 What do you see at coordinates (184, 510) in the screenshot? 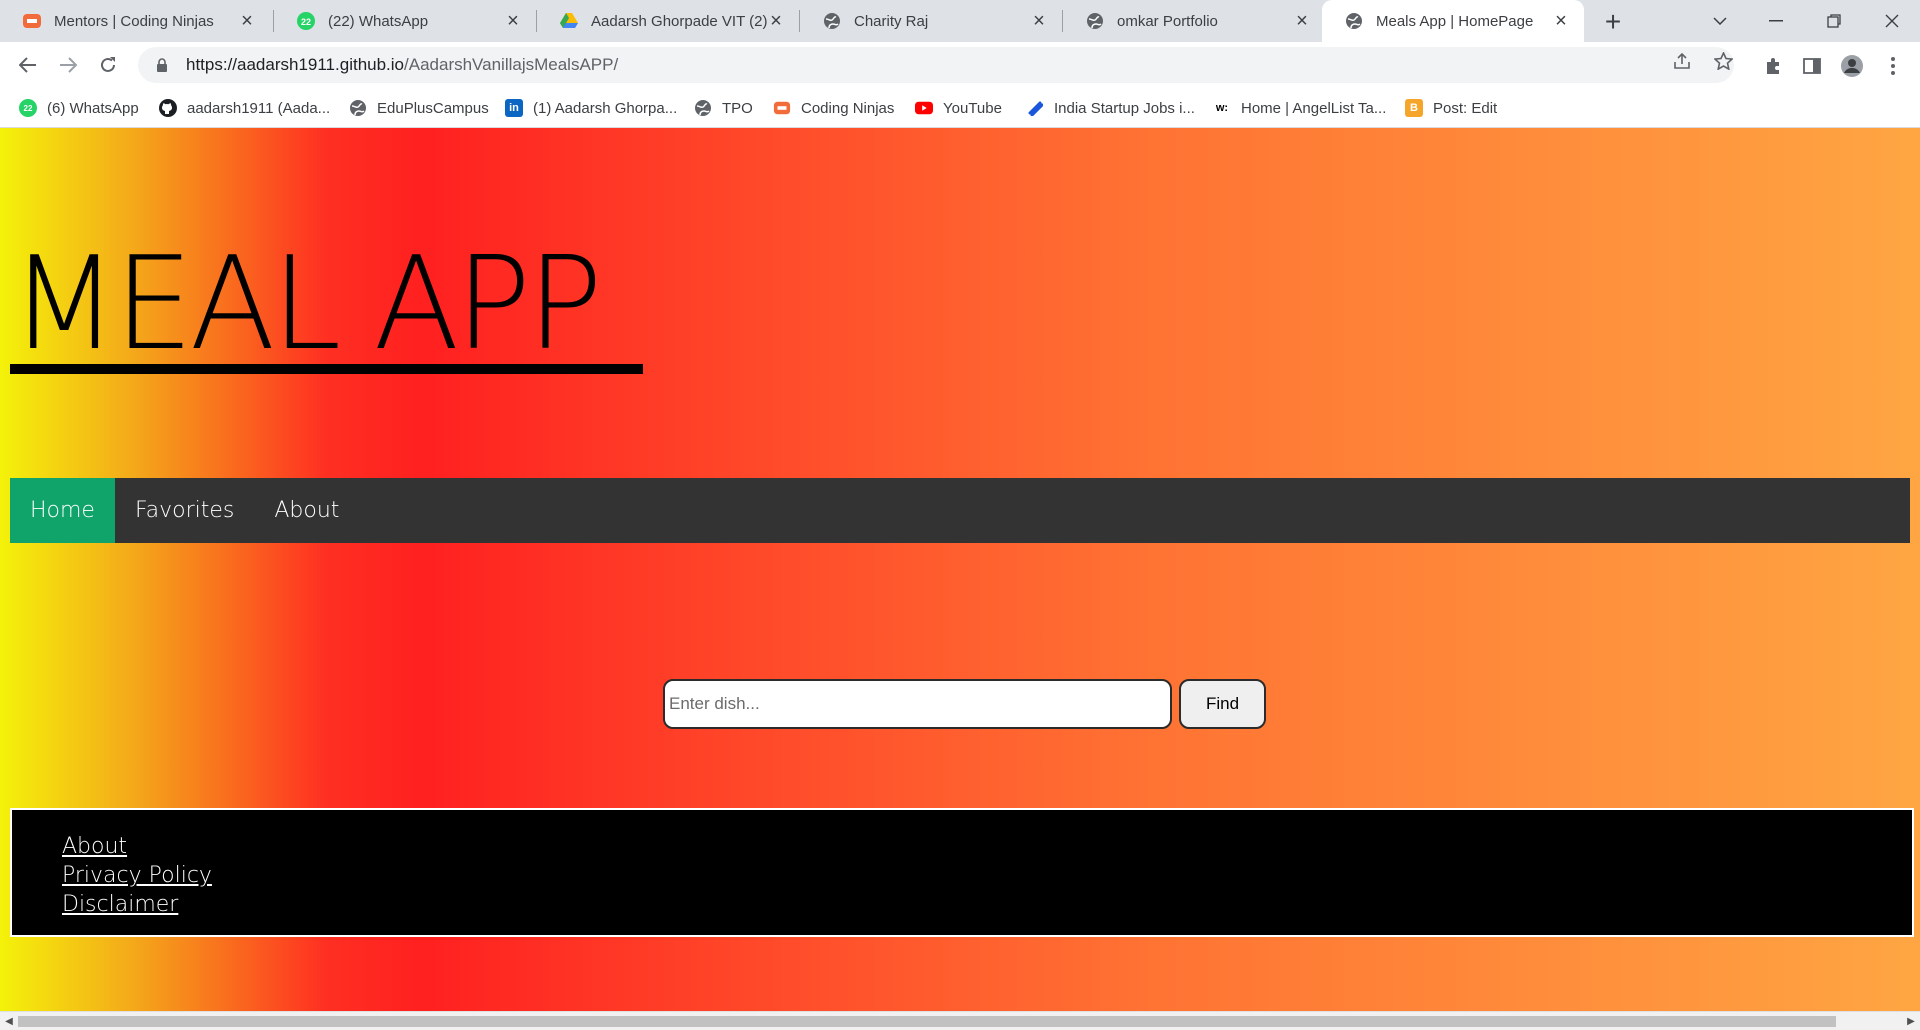
I see `nav-favorites: Favorites` at bounding box center [184, 510].